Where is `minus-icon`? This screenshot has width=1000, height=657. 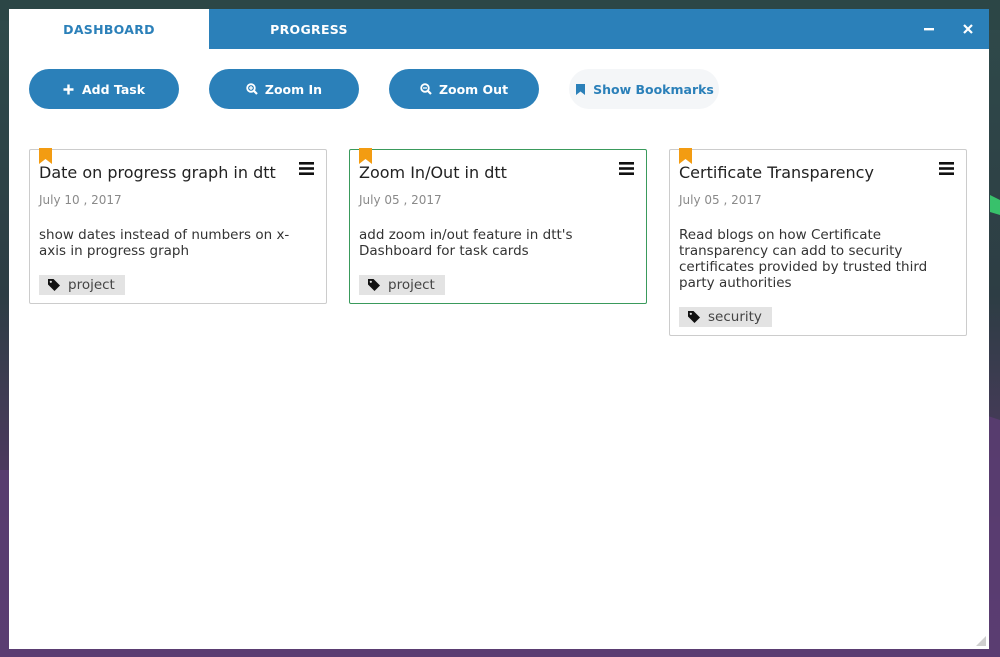
minus-icon is located at coordinates (929, 29).